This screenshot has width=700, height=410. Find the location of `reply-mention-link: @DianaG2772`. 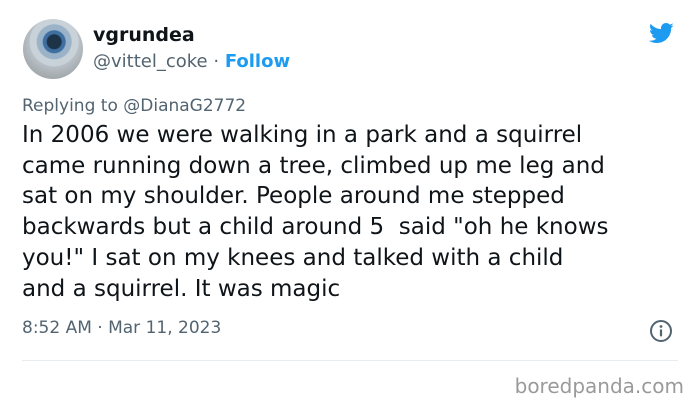

reply-mention-link: @DianaG2772 is located at coordinates (184, 106).